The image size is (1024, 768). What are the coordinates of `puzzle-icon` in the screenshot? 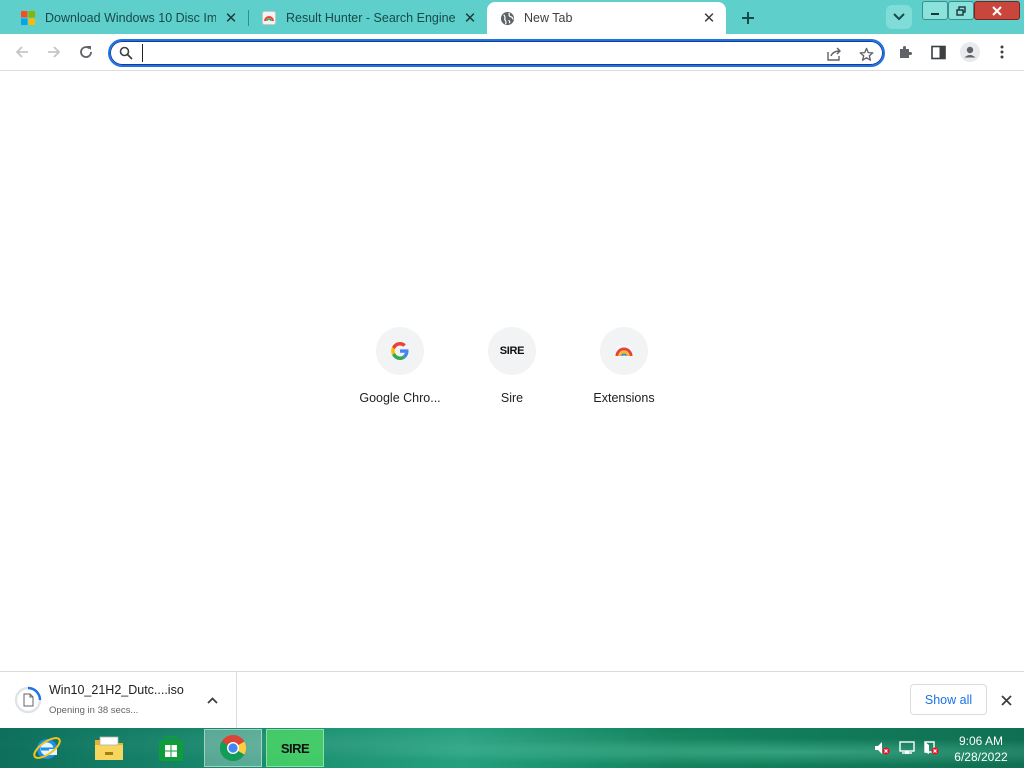 It's located at (906, 52).